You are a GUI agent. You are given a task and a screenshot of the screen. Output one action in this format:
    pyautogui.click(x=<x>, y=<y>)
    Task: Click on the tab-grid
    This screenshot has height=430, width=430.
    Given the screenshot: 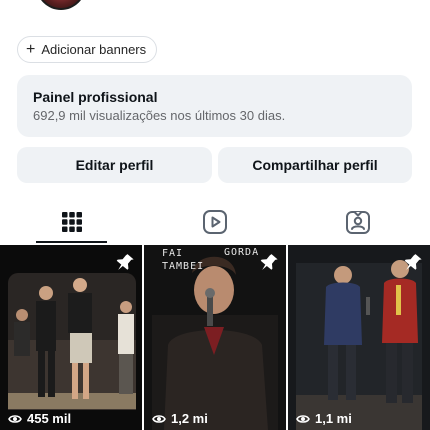 What is the action you would take?
    pyautogui.click(x=71, y=222)
    